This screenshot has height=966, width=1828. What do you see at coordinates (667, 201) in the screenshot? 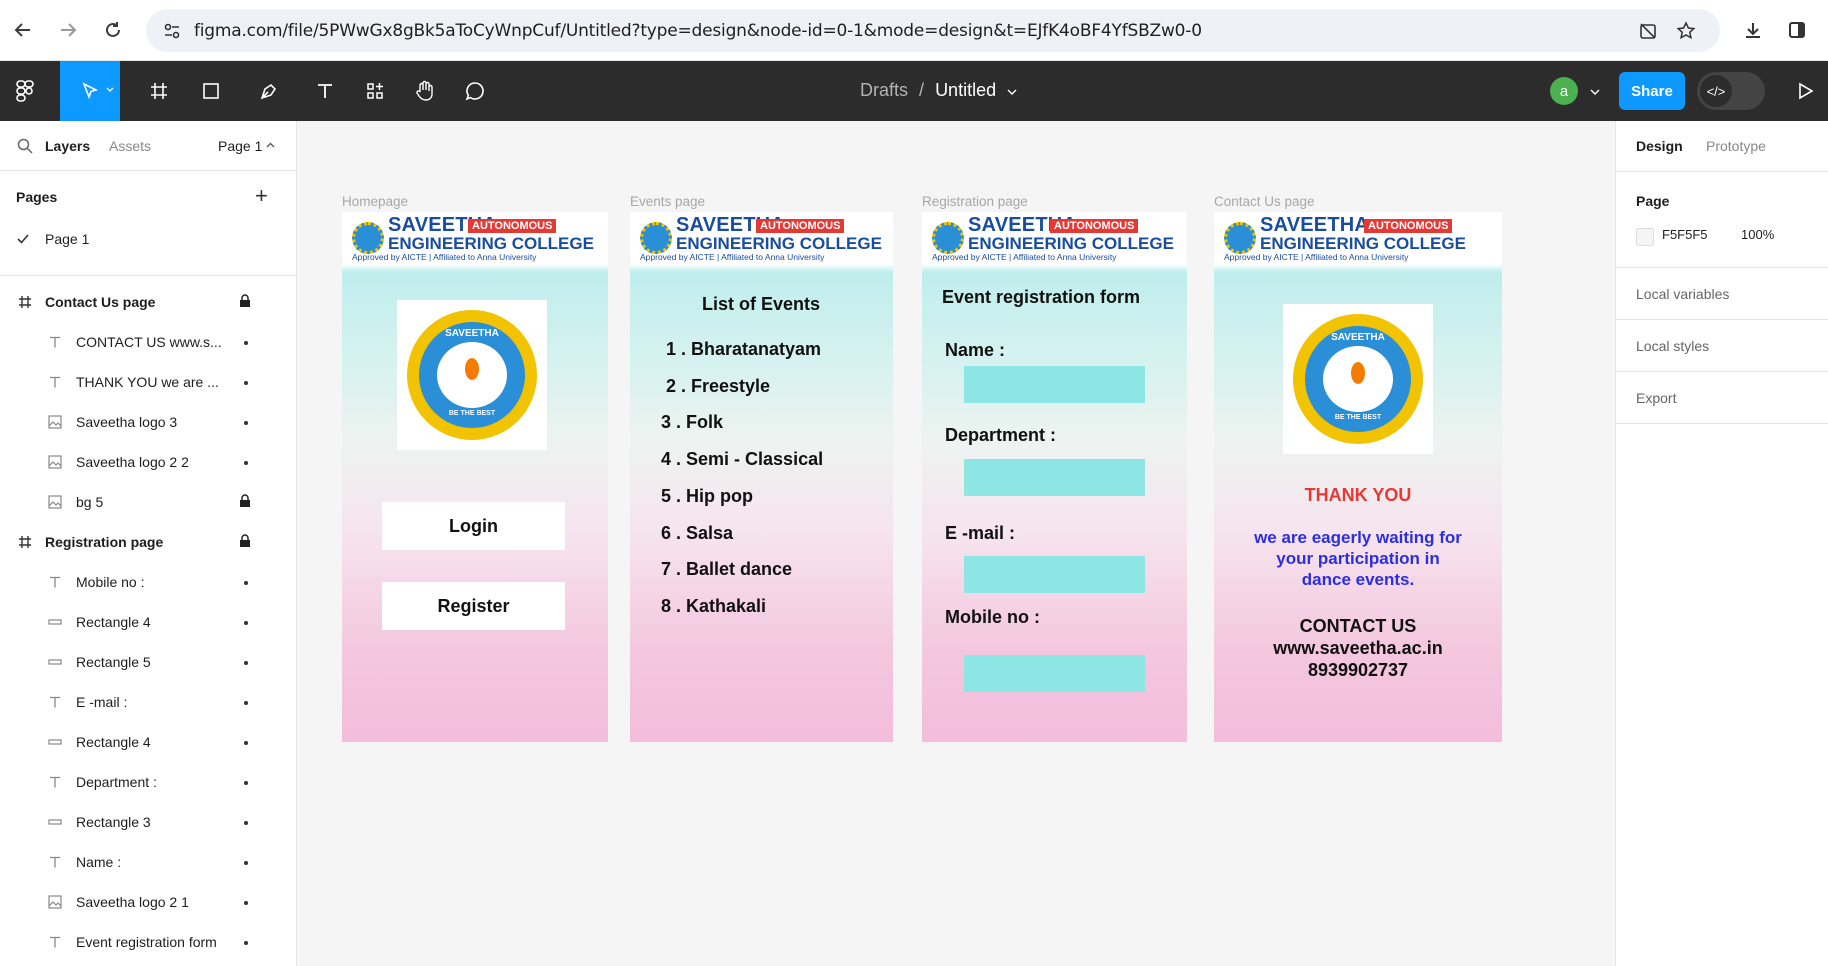
I see `frame-label-events: Events page` at bounding box center [667, 201].